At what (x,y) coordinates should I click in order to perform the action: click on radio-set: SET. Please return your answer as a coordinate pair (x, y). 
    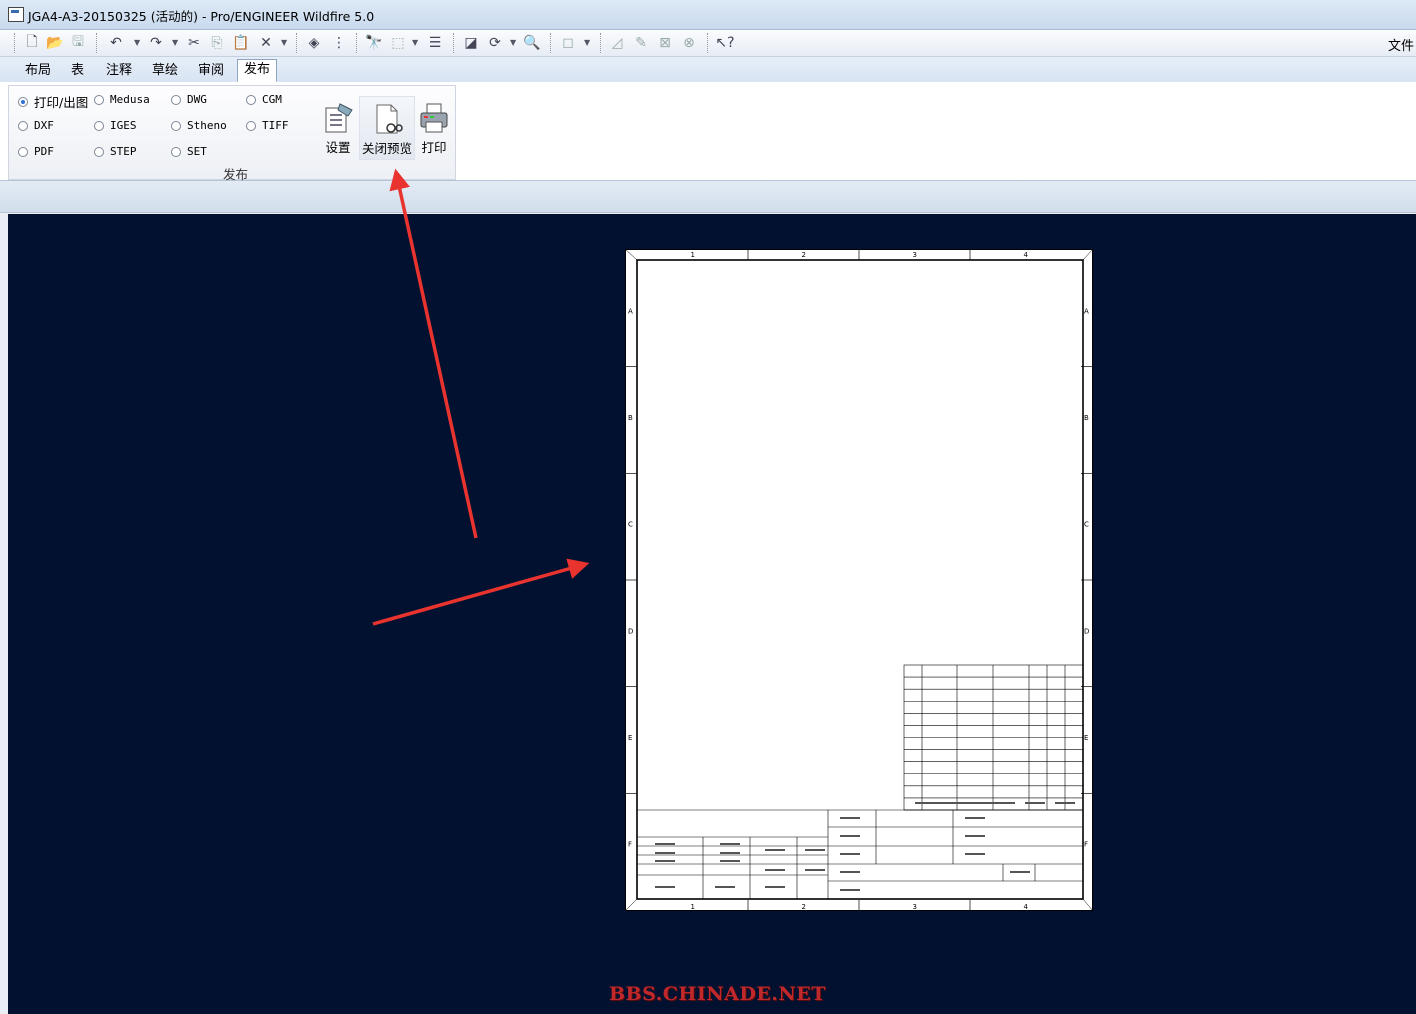
    Looking at the image, I should click on (189, 151).